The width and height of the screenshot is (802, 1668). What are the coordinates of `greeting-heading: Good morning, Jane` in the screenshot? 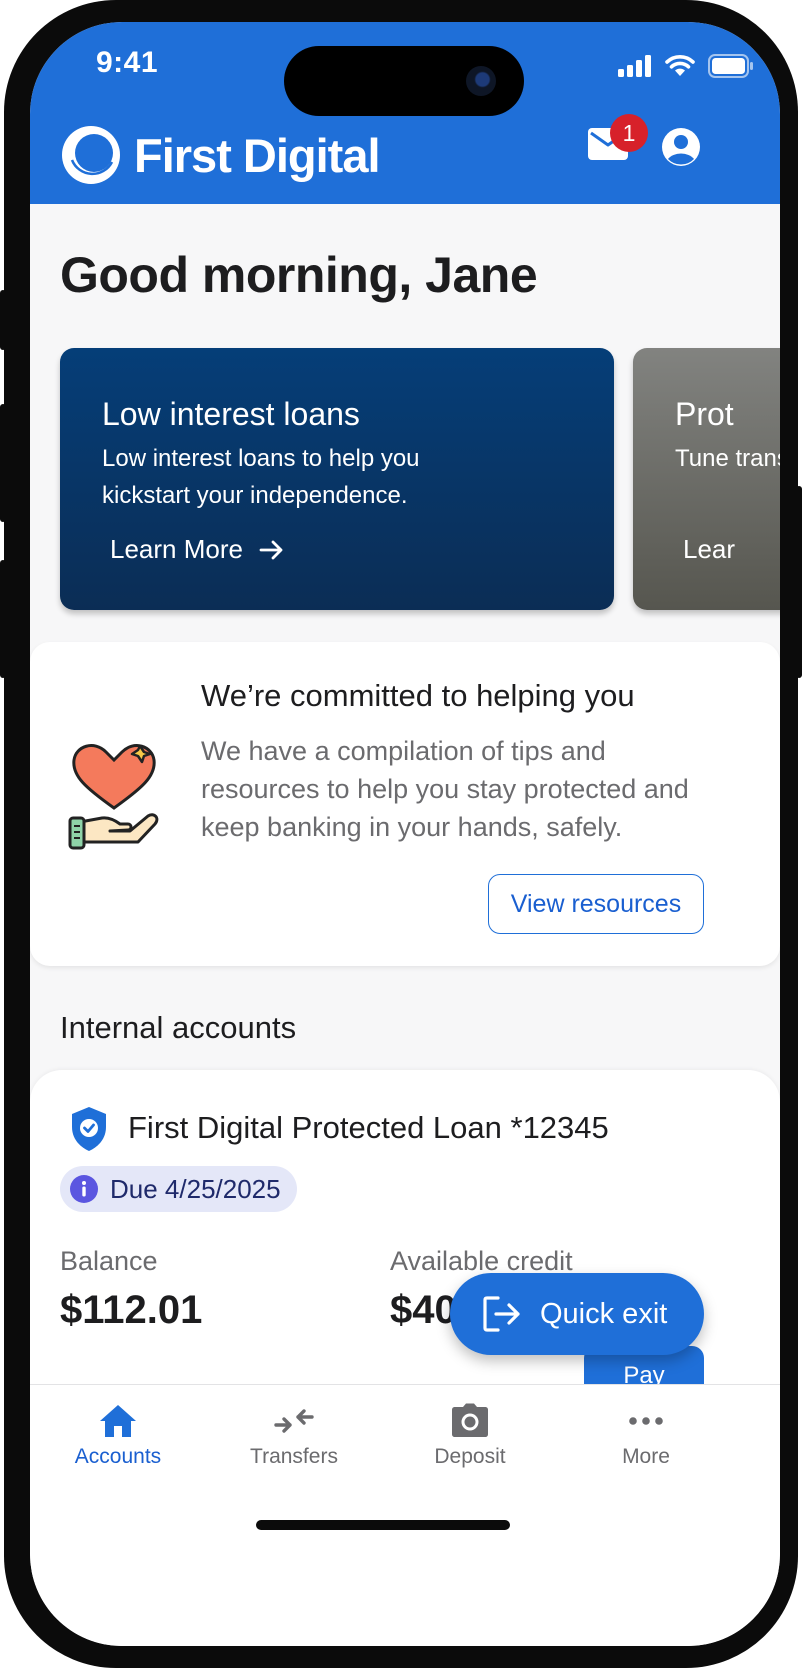 It's located at (299, 275).